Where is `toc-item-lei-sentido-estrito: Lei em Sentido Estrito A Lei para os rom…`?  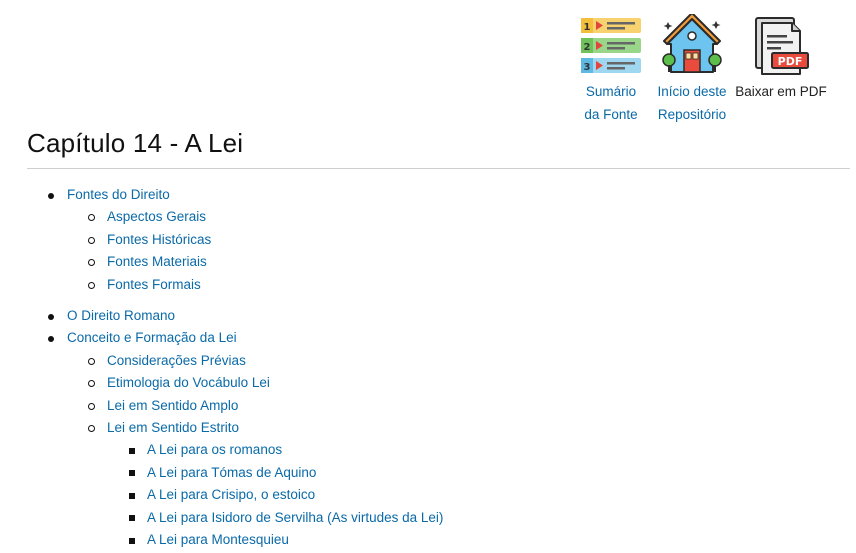 toc-item-lei-sentido-estrito: Lei em Sentido Estrito A Lei para os rom… is located at coordinates (255, 484).